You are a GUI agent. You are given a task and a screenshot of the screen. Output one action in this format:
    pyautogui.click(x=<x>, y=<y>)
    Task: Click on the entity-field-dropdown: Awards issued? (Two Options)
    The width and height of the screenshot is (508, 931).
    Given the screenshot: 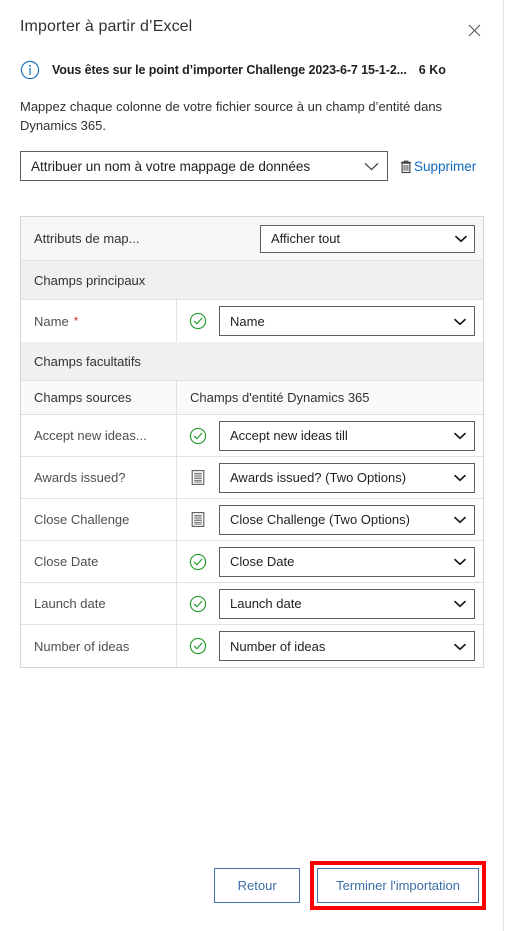 What is the action you would take?
    pyautogui.click(x=347, y=477)
    